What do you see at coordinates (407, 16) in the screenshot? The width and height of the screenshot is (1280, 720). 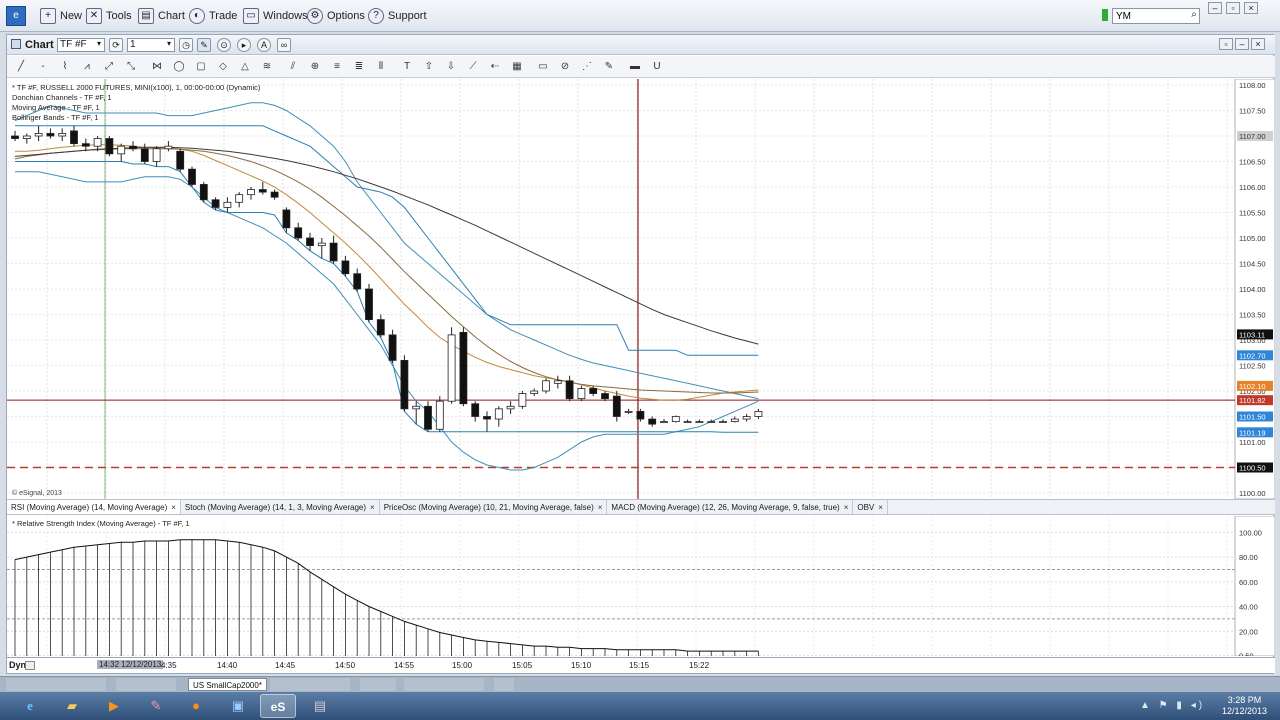 I see `menu-label: Support` at bounding box center [407, 16].